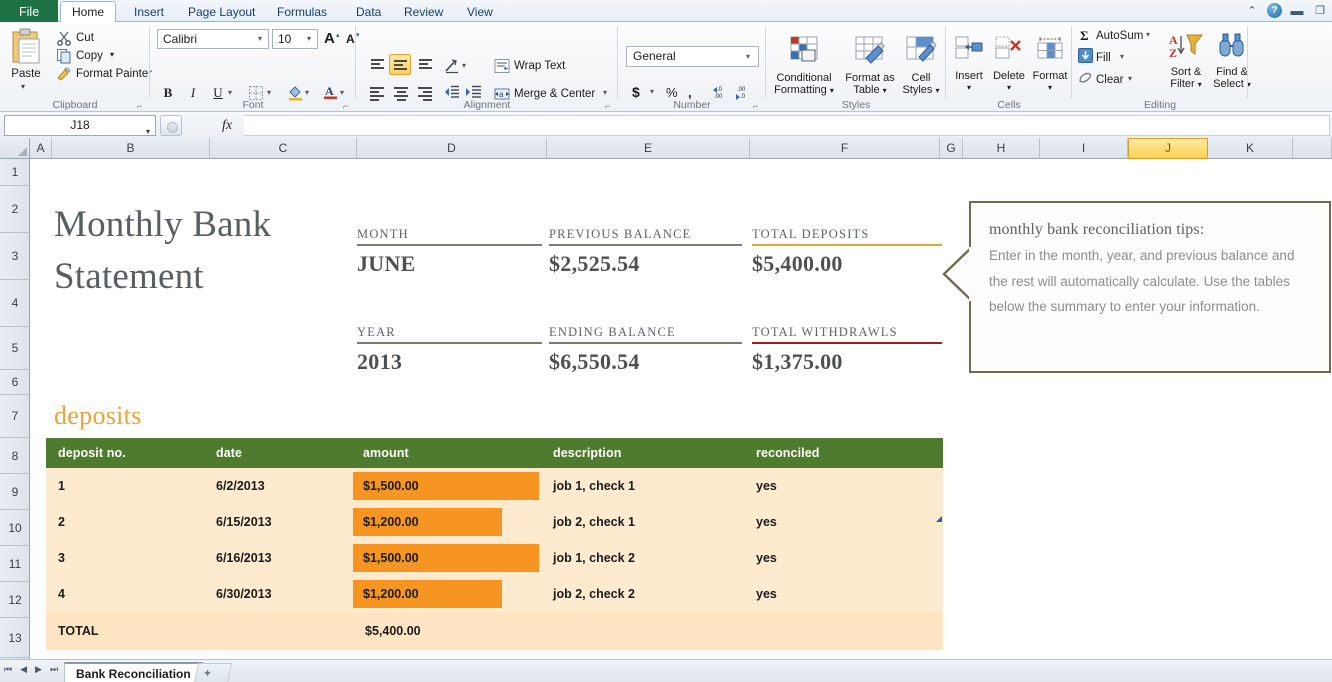 The width and height of the screenshot is (1332, 682). What do you see at coordinates (449, 359) in the screenshot?
I see `field-year-value: 2013` at bounding box center [449, 359].